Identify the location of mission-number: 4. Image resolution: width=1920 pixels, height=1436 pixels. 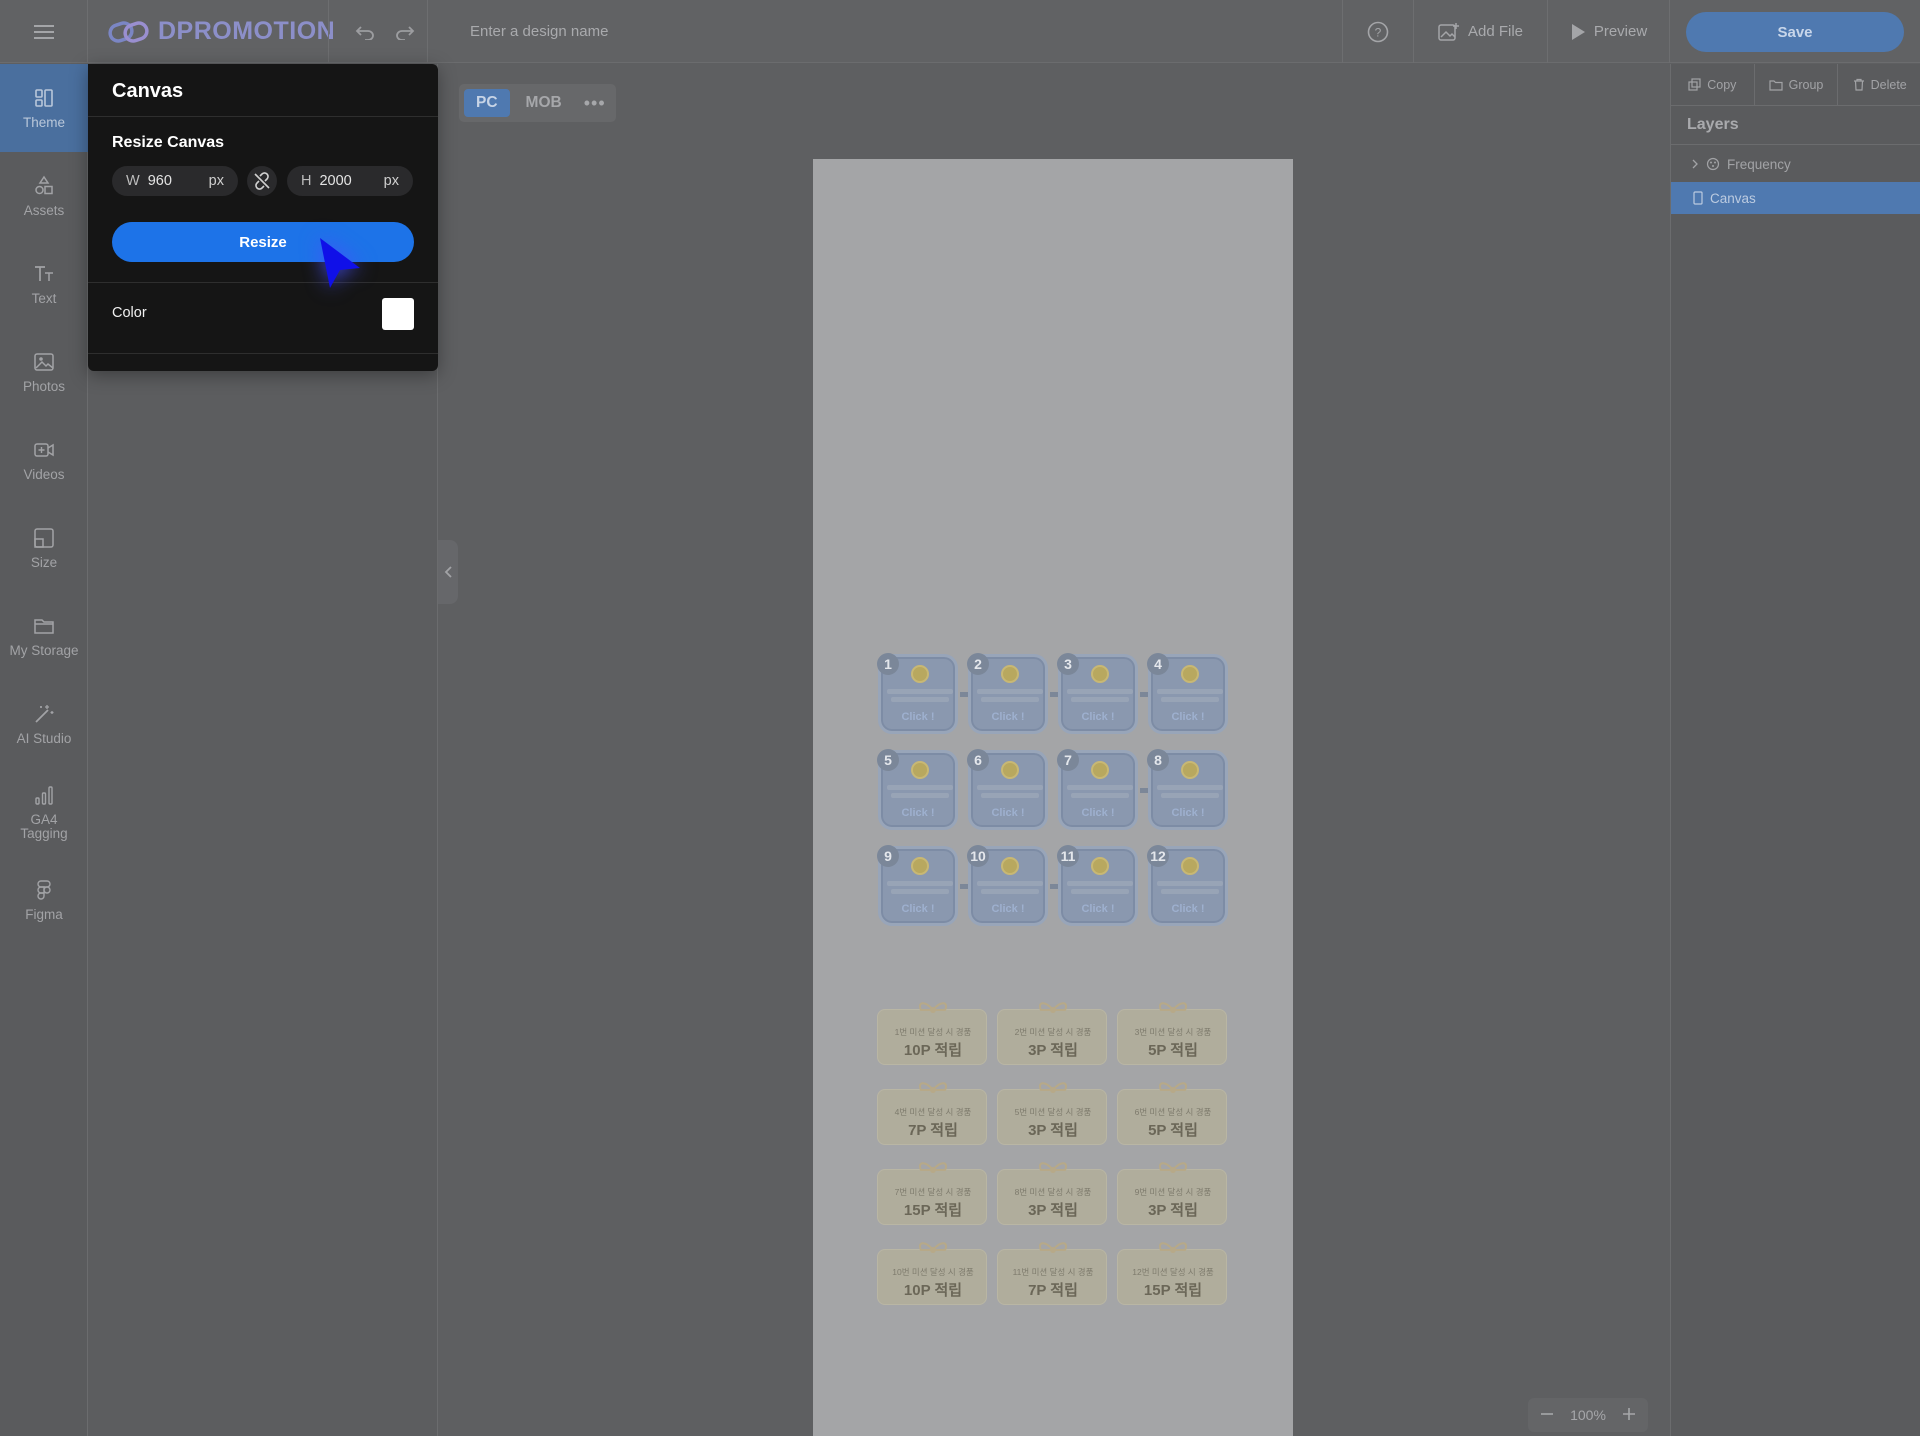
(1158, 664).